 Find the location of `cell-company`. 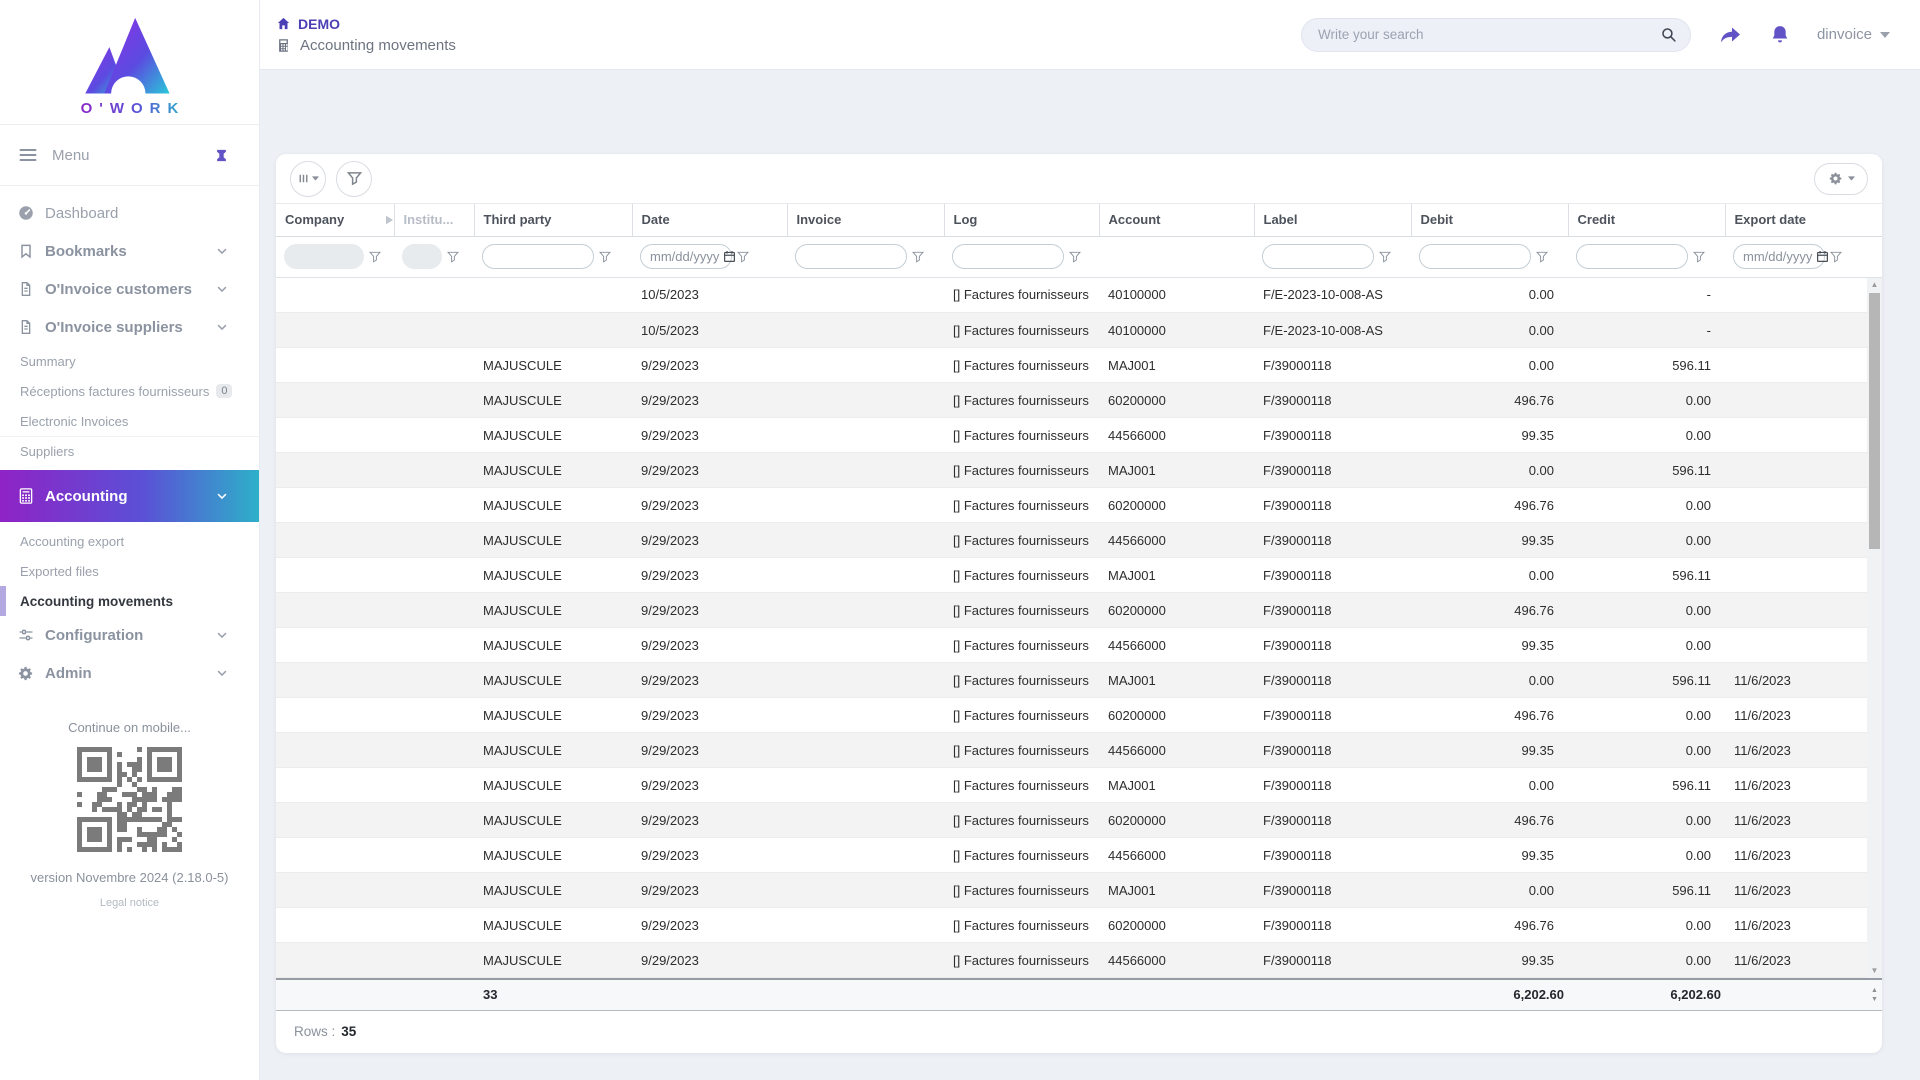

cell-company is located at coordinates (335, 715).